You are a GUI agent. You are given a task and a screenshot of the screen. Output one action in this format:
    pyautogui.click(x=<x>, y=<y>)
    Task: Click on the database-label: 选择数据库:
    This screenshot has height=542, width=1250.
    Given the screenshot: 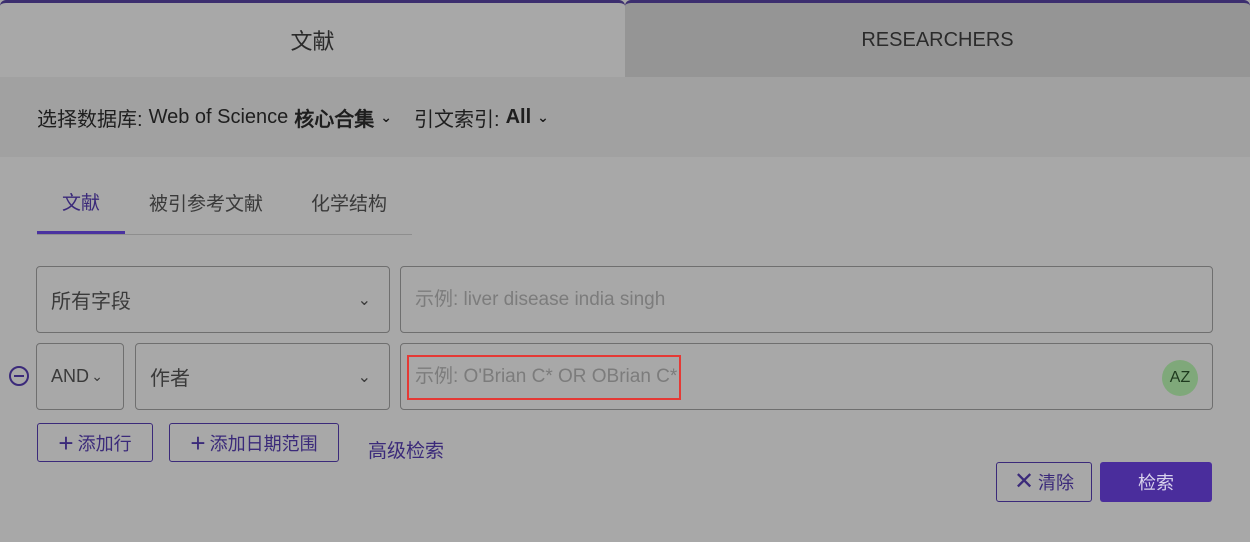 What is the action you would take?
    pyautogui.click(x=90, y=119)
    